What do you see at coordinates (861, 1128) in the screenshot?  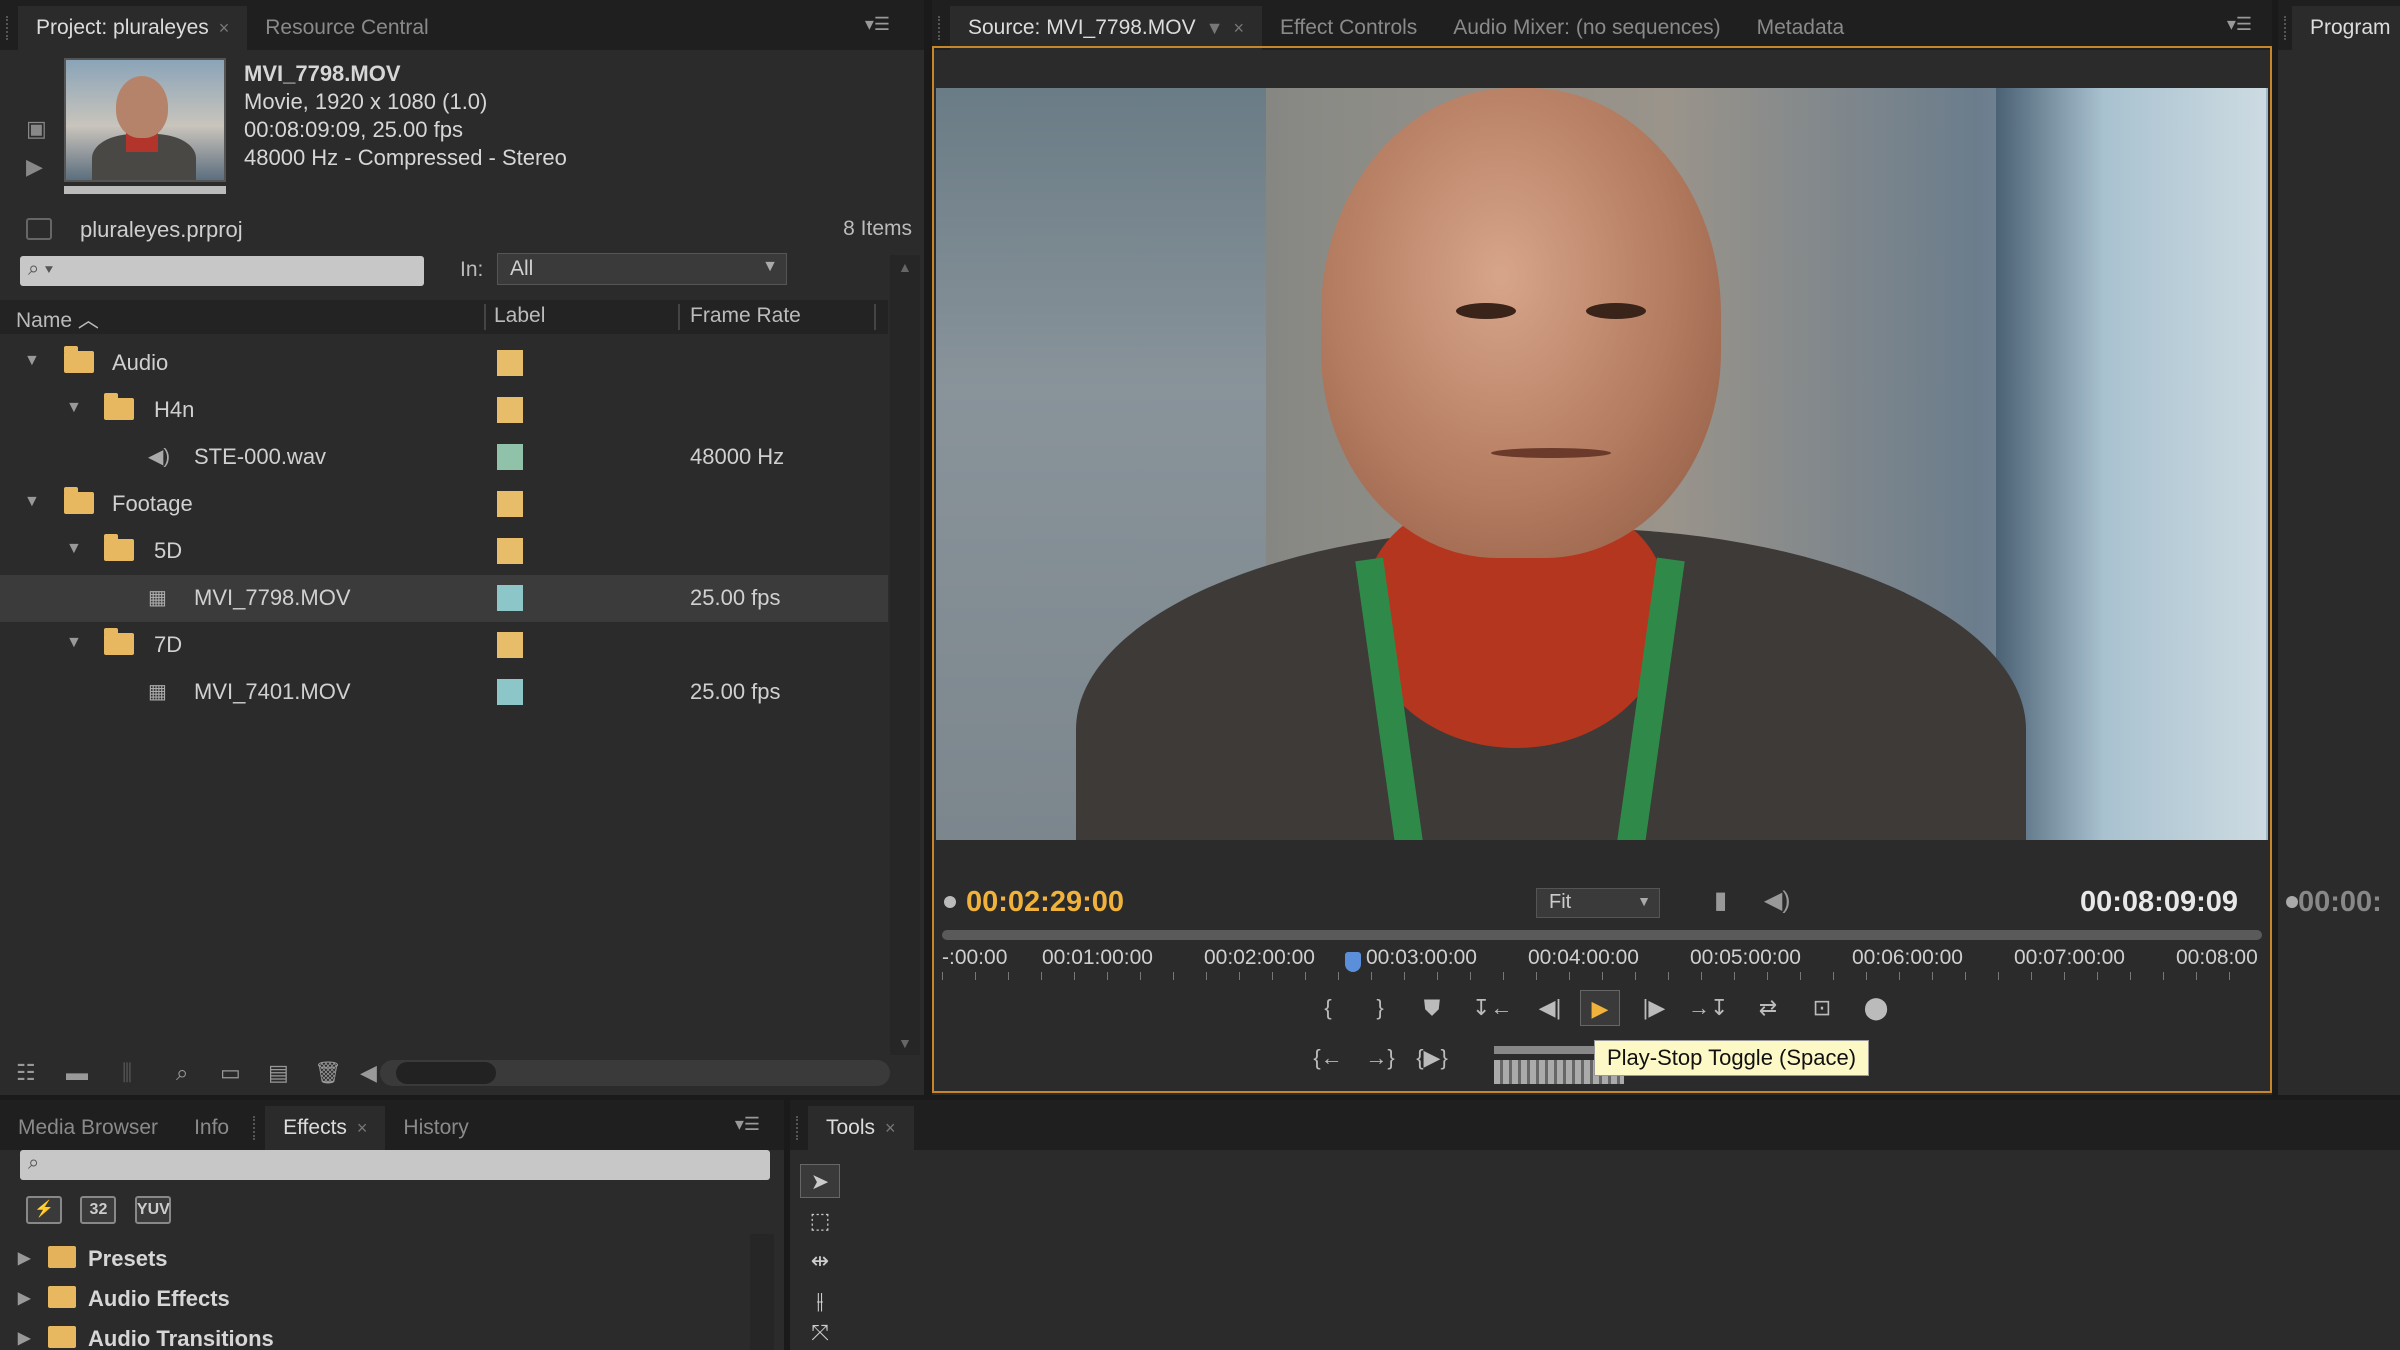 I see `tab-tools: Tools ×` at bounding box center [861, 1128].